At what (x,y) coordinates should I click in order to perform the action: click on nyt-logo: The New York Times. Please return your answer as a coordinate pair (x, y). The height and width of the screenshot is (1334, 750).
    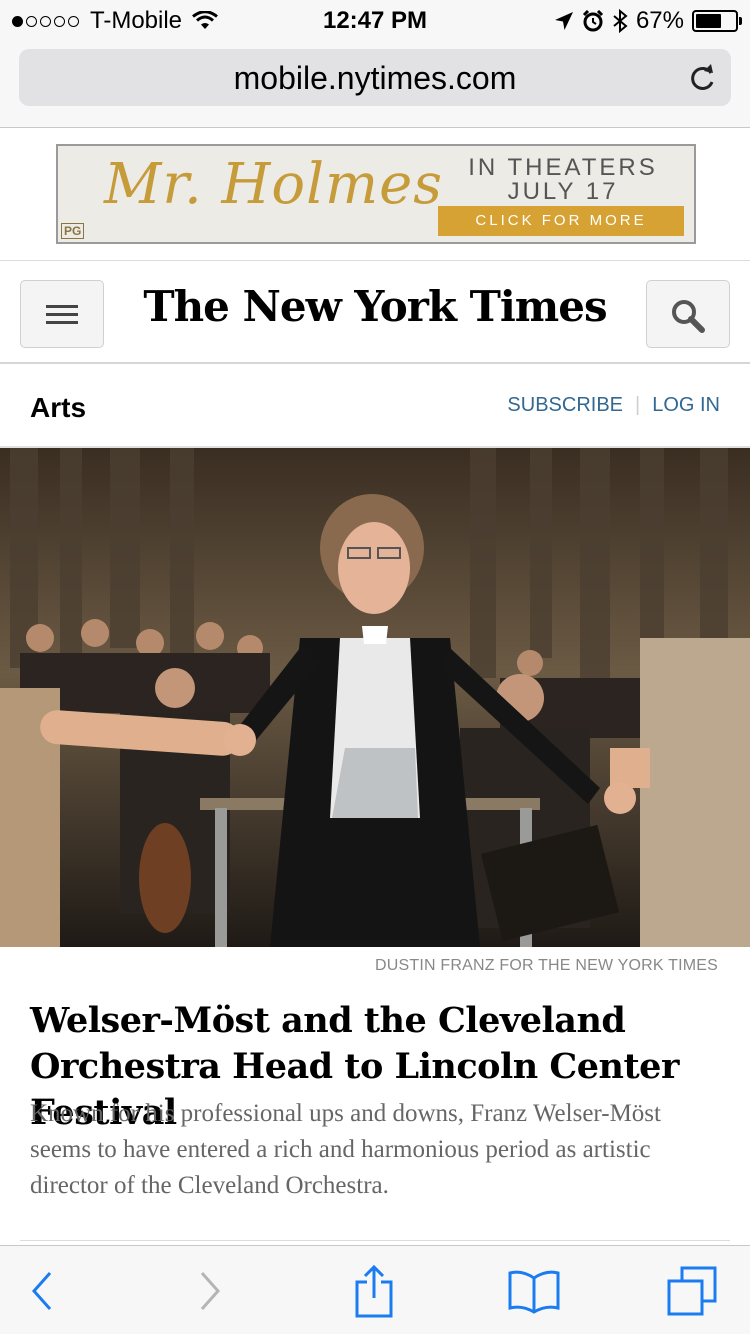
    Looking at the image, I should click on (375, 306).